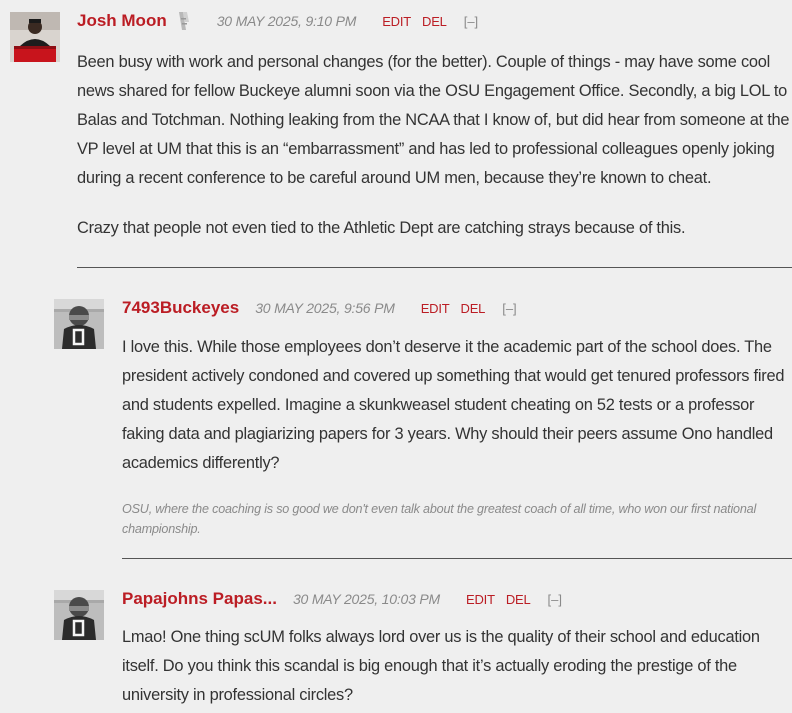 The width and height of the screenshot is (792, 713). Describe the element at coordinates (325, 308) in the screenshot. I see `timestamp: 30 MAY 2025, 9:56 PM` at that location.